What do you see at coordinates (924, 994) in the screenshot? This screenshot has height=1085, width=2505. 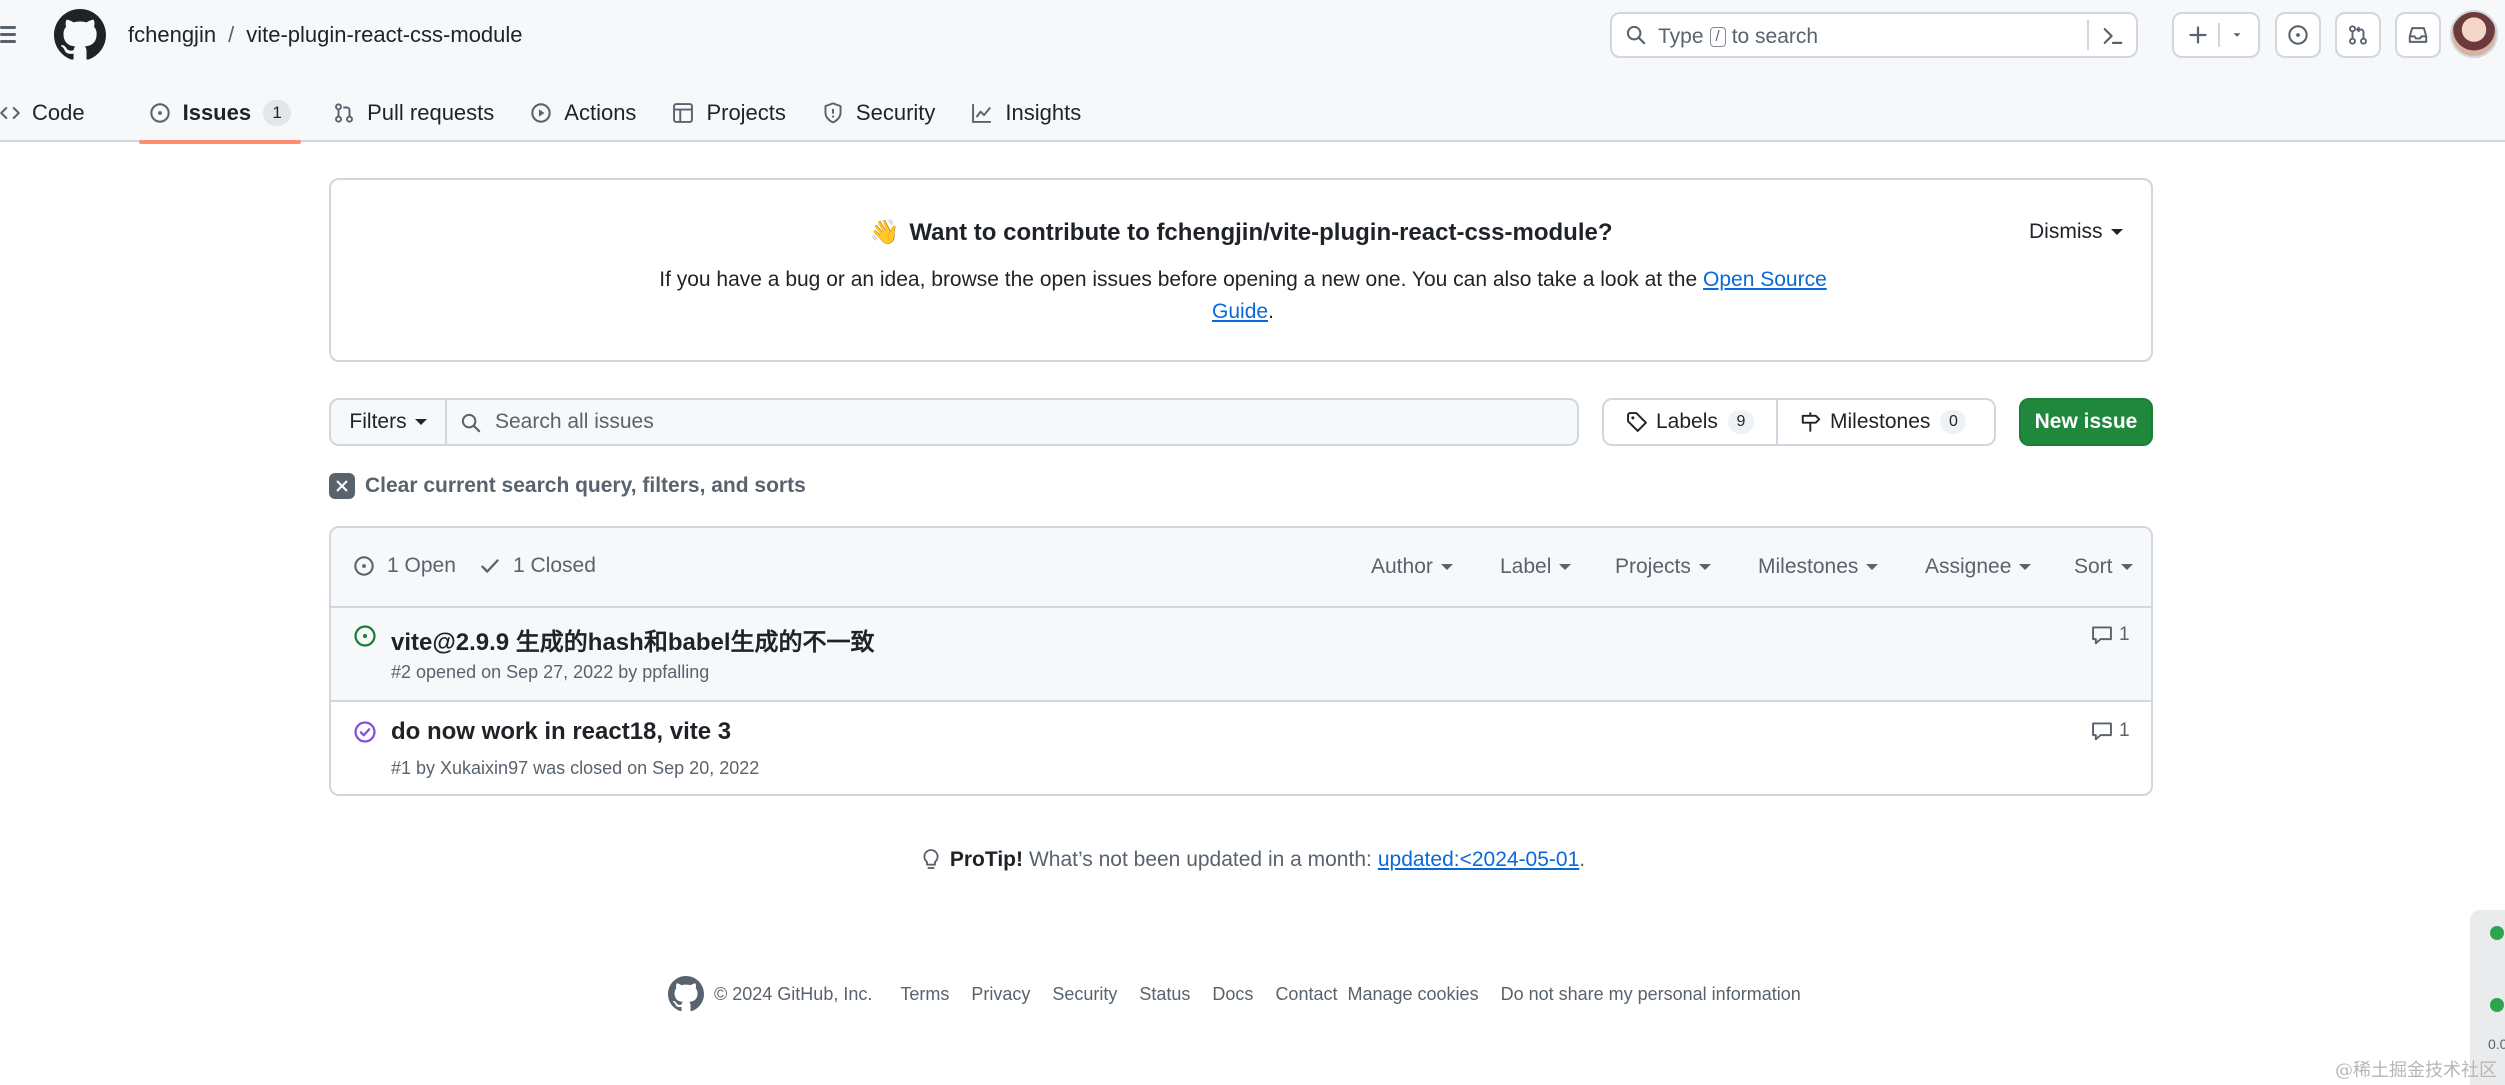 I see `footer-link-terms: Terms` at bounding box center [924, 994].